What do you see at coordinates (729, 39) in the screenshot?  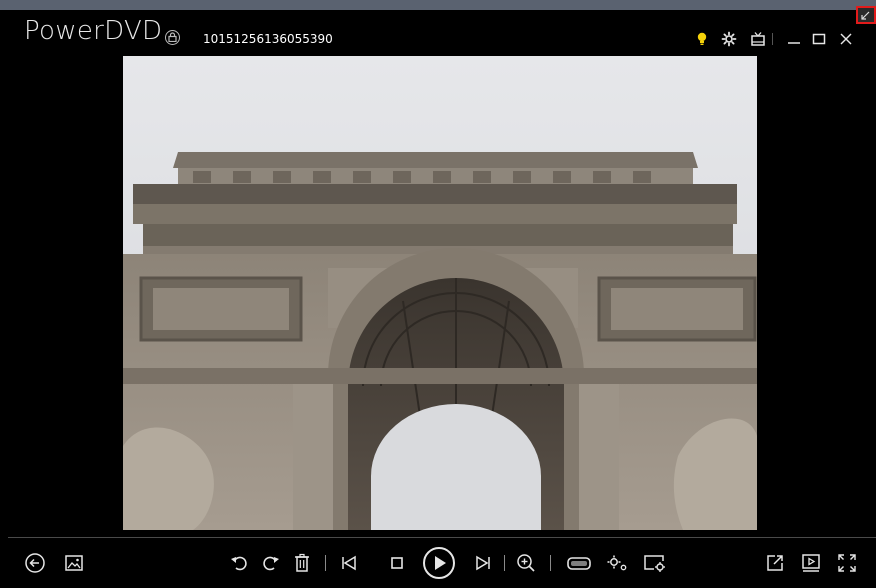 I see `settings-gear-icon` at bounding box center [729, 39].